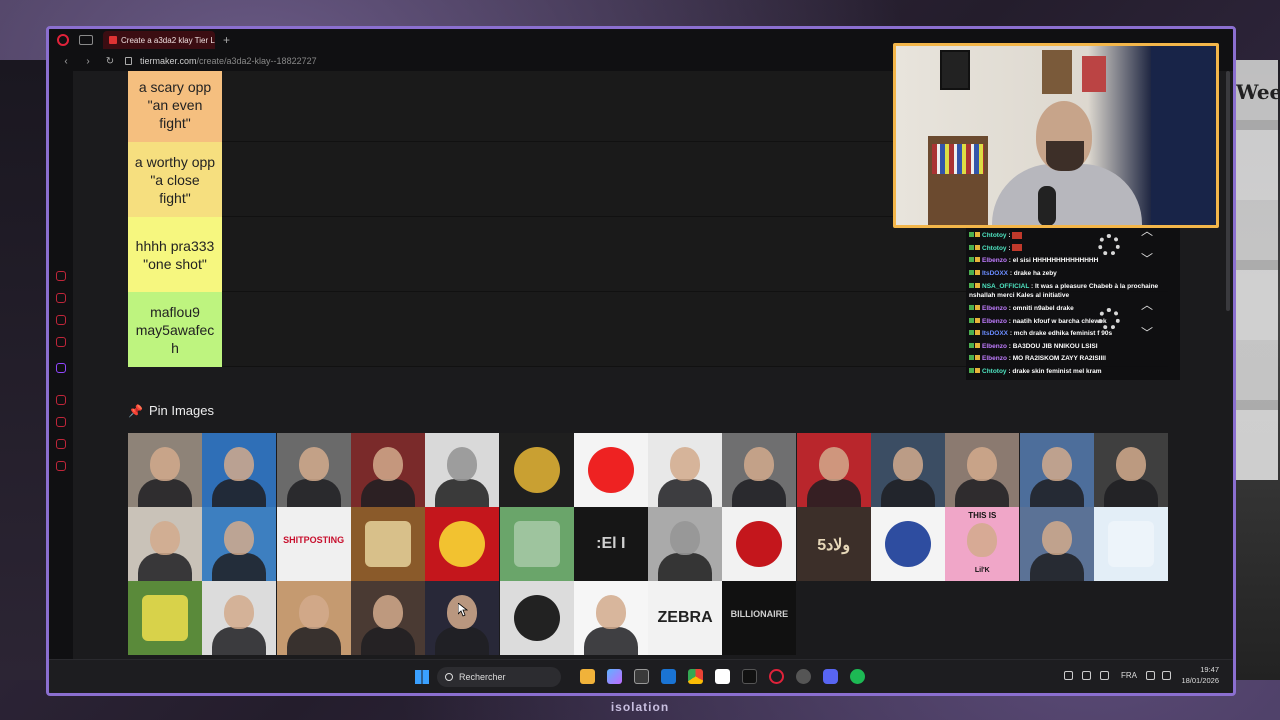  Describe the element at coordinates (982, 464) in the screenshot. I see `tile-figure-face` at that location.